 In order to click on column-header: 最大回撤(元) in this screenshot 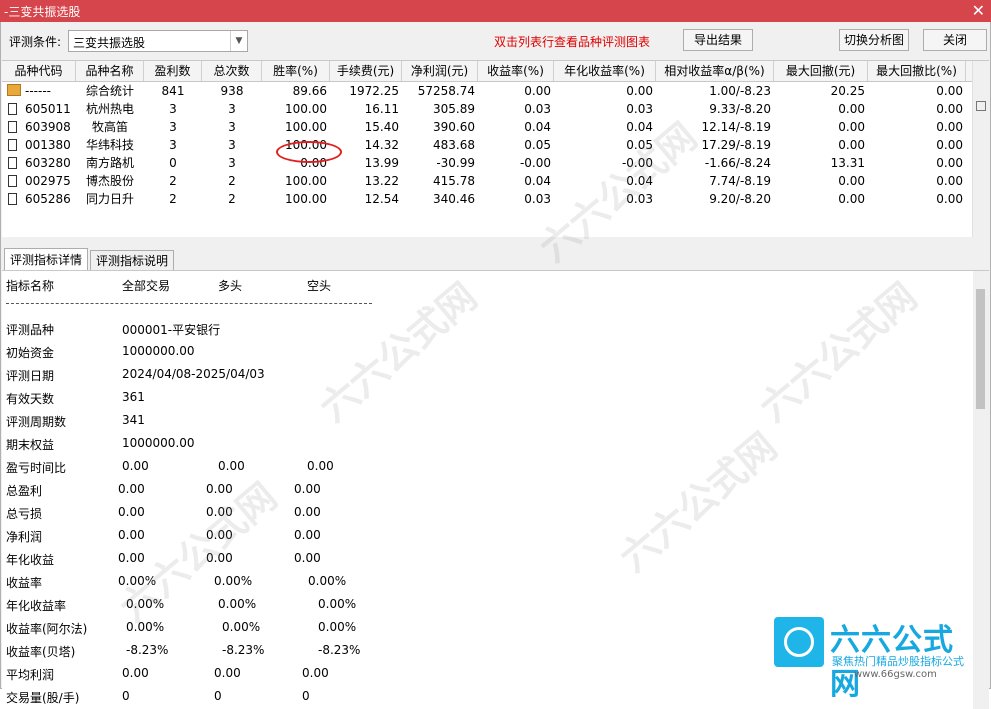, I will do `click(821, 71)`.